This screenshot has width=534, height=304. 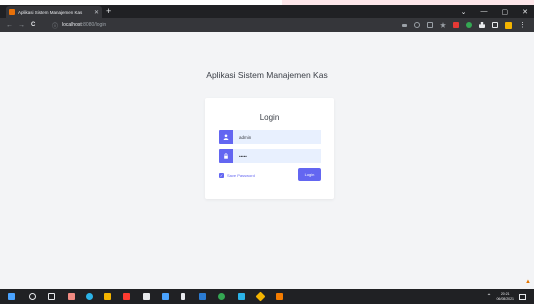 What do you see at coordinates (226, 156) in the screenshot?
I see `lock-icon` at bounding box center [226, 156].